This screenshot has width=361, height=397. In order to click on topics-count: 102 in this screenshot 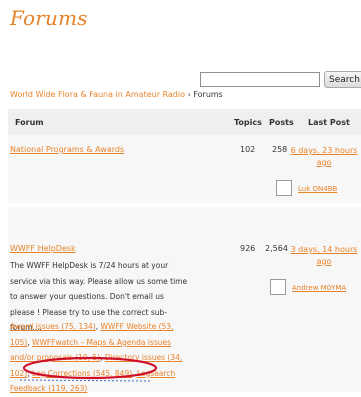, I will do `click(248, 149)`.